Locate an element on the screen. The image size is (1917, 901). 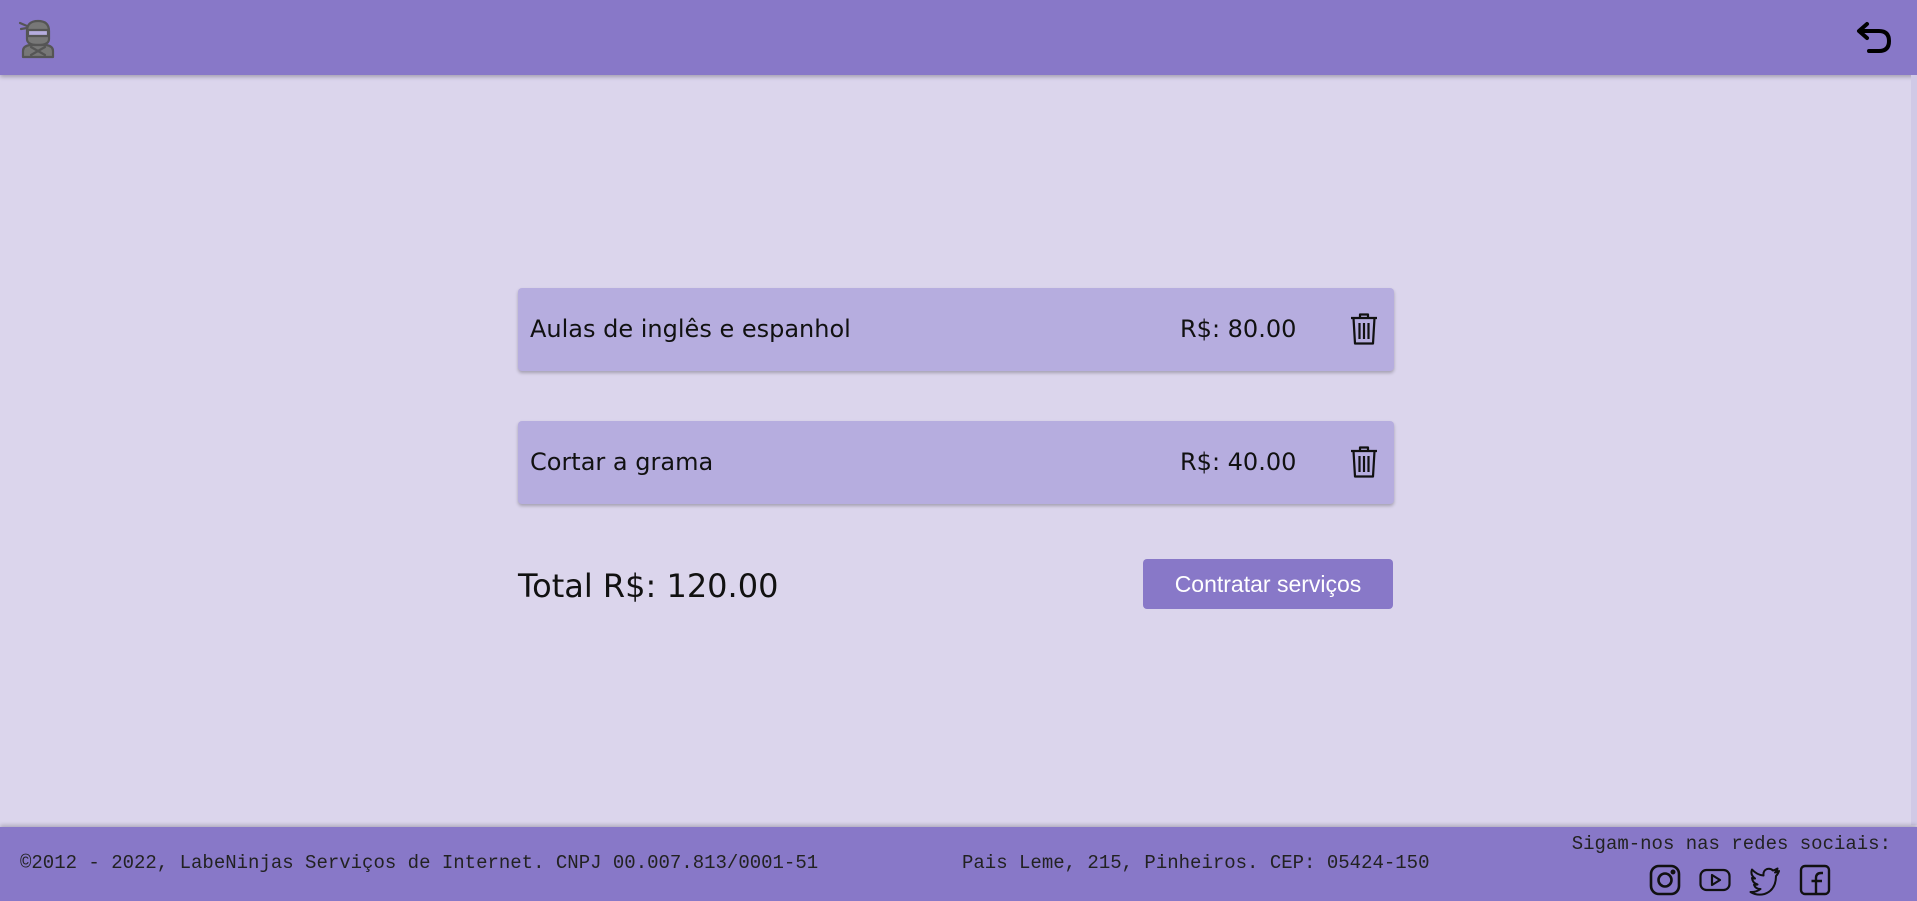
hire-services-button: Contratar serviços is located at coordinates (1268, 584).